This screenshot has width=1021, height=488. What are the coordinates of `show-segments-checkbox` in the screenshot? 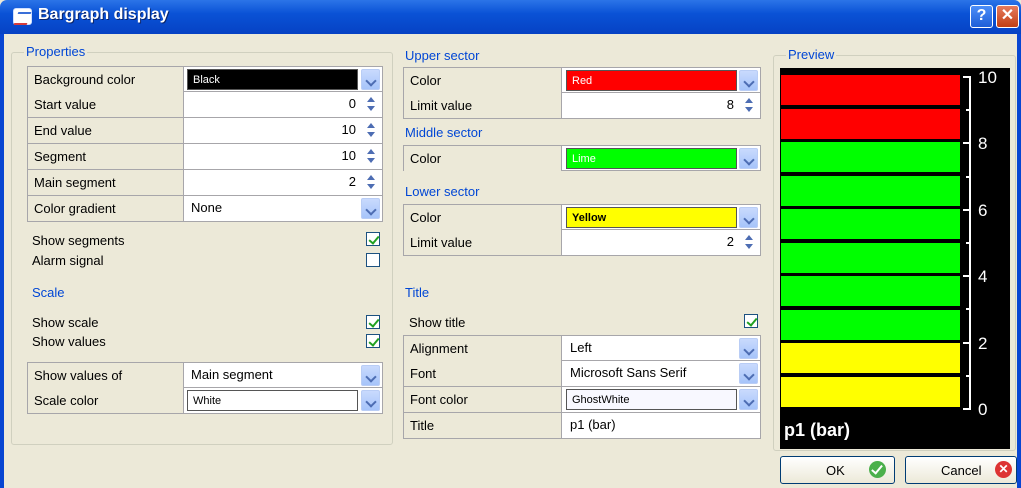 It's located at (373, 239).